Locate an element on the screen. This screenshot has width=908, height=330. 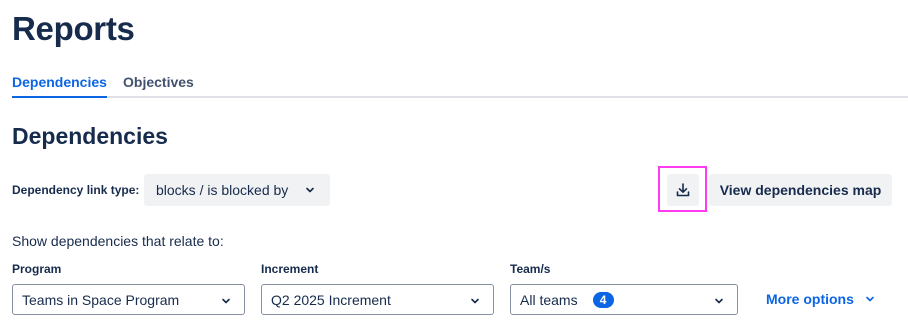
tab-bar: Dependencies Objectives is located at coordinates (460, 82).